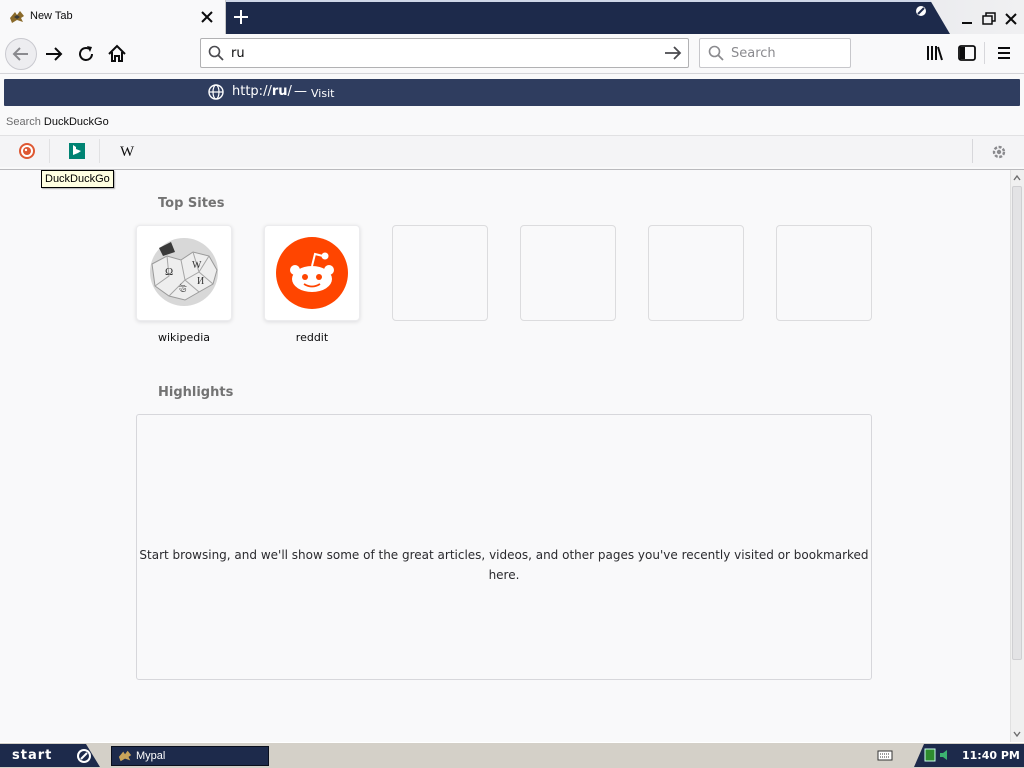 The width and height of the screenshot is (1024, 768). I want to click on one-off-search-engines, so click(512, 151).